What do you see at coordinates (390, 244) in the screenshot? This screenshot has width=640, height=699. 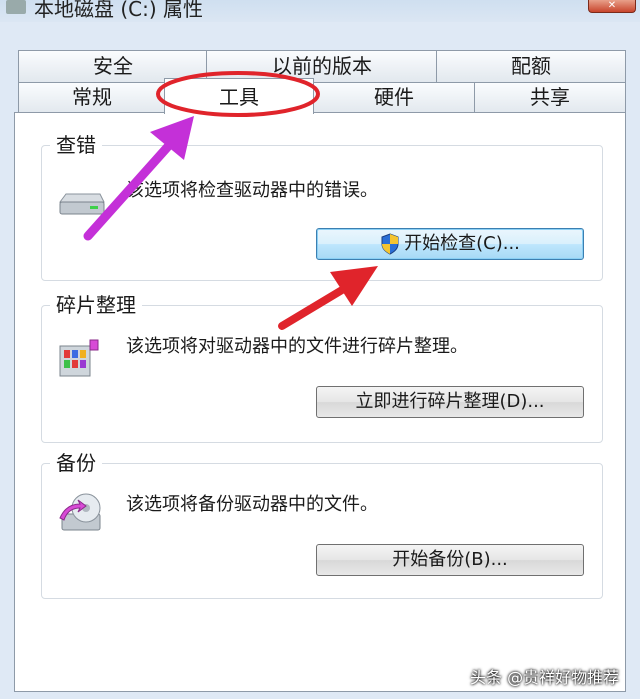 I see `uac-shield-icon` at bounding box center [390, 244].